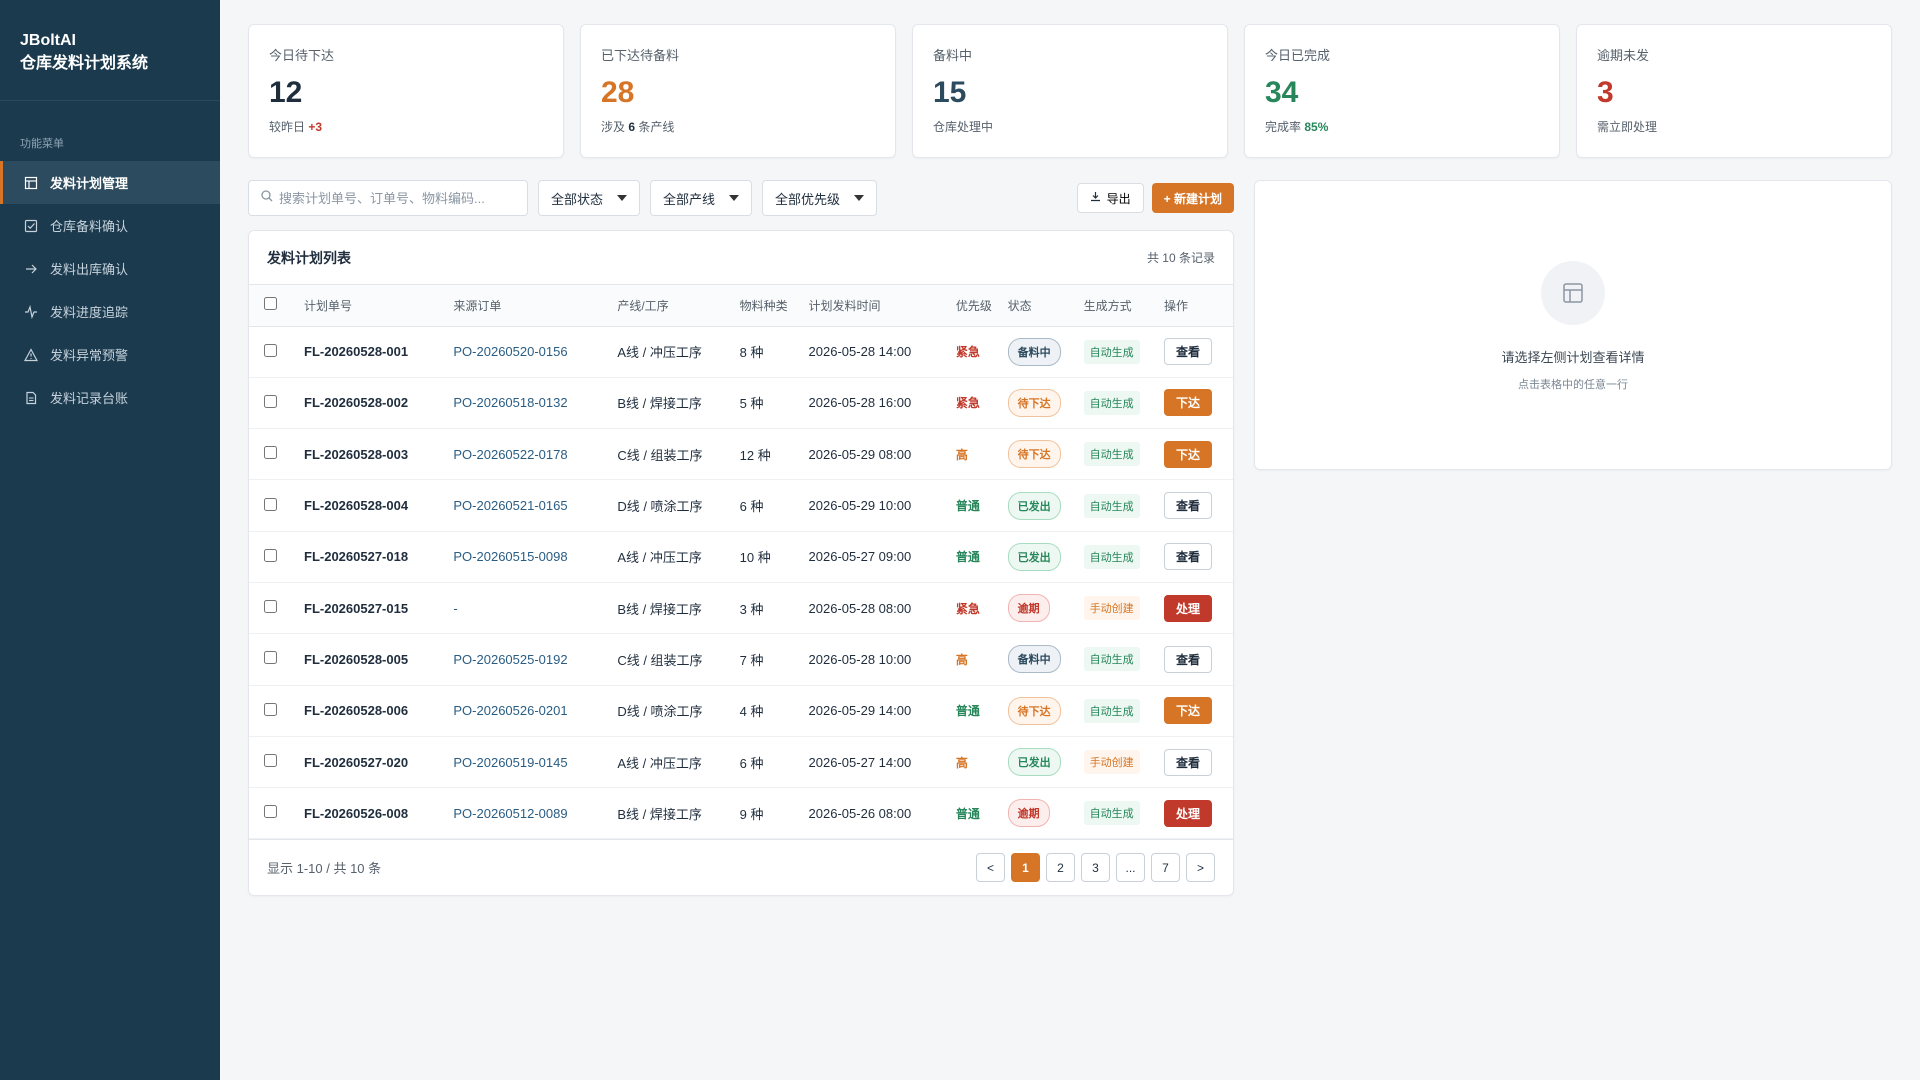  What do you see at coordinates (734, 198) in the screenshot?
I see `chevron-down-icon` at bounding box center [734, 198].